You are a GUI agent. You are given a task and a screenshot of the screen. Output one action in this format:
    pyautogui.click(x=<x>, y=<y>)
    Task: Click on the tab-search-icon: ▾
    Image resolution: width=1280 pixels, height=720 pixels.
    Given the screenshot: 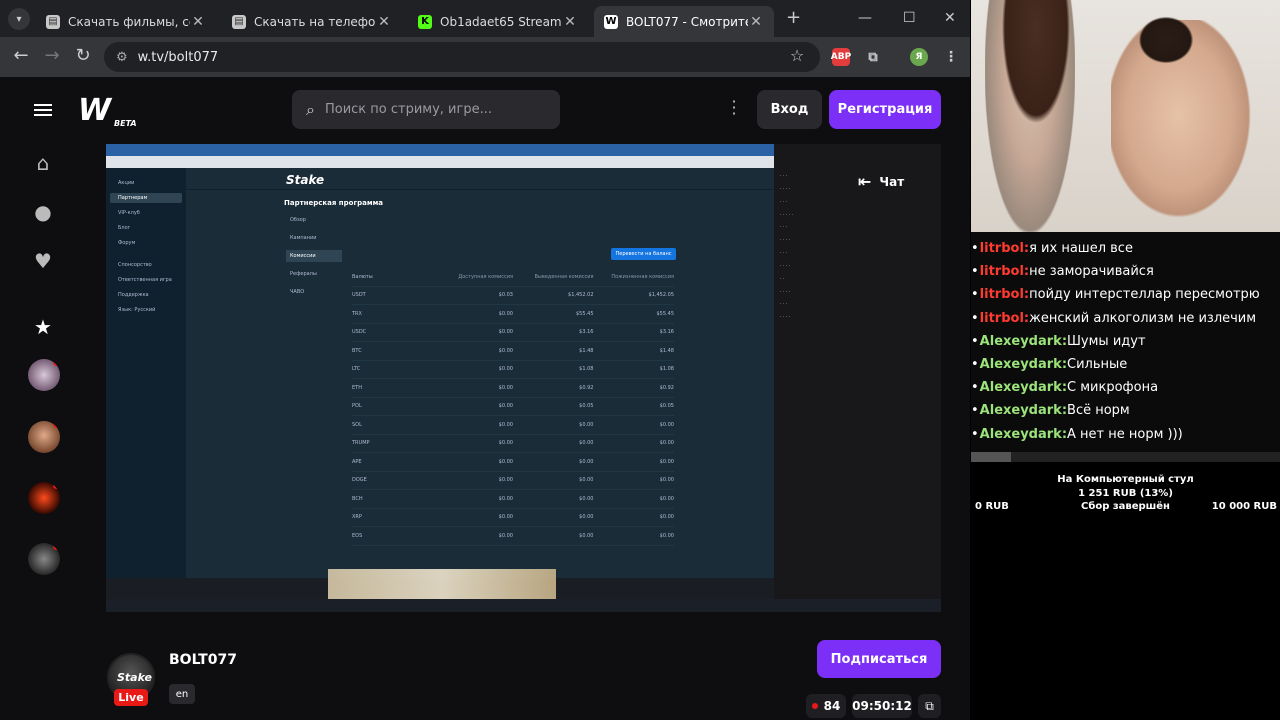 What is the action you would take?
    pyautogui.click(x=19, y=19)
    